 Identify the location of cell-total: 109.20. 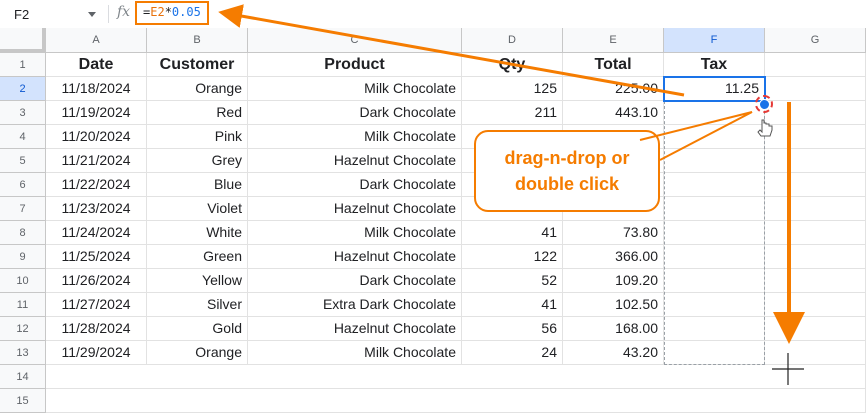
(613, 281).